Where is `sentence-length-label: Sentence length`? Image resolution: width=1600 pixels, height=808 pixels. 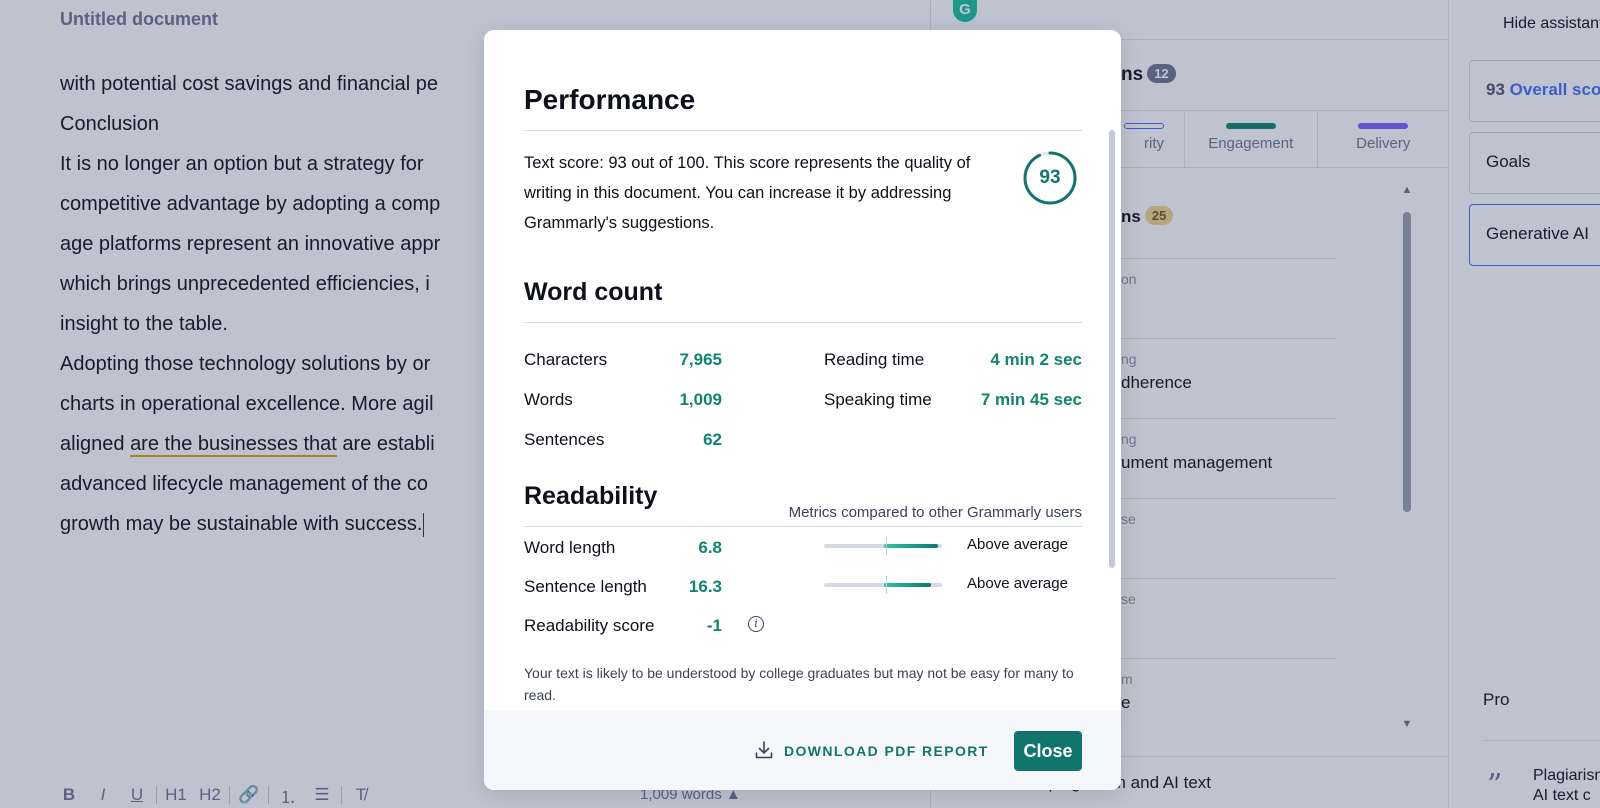 sentence-length-label: Sentence length is located at coordinates (585, 586).